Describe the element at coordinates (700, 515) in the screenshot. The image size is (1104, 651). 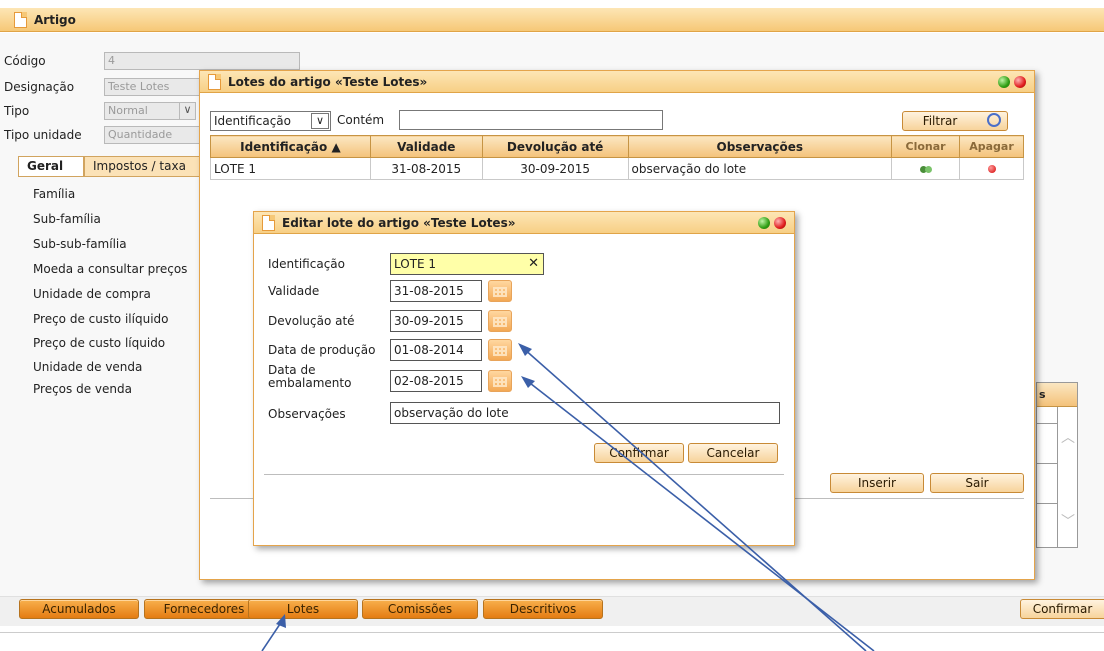
I see `arrow-to-embalamento` at that location.